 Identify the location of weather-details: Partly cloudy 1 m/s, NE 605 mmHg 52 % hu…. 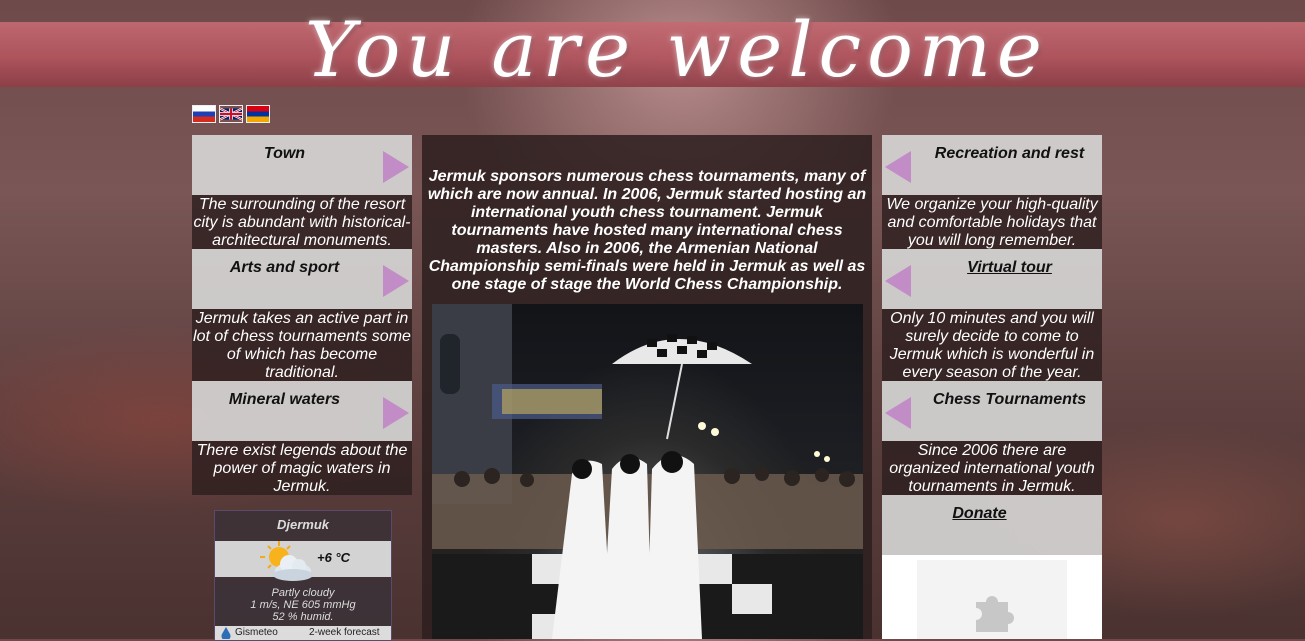
(303, 600).